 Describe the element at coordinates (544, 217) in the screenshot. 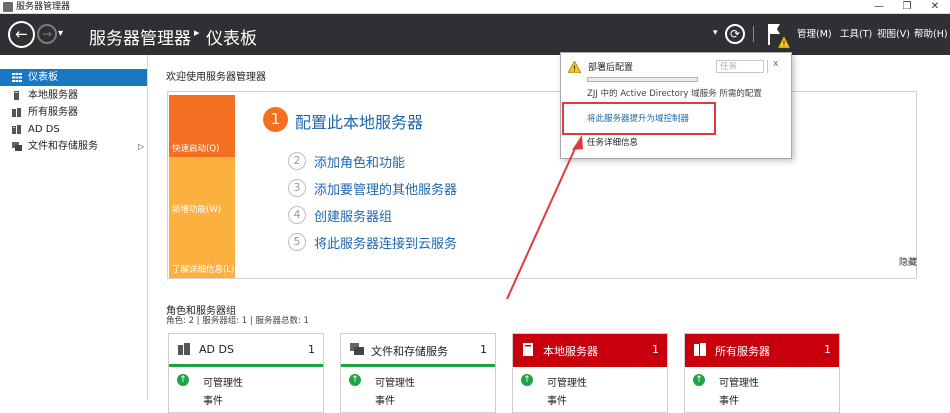

I see `annotation-arrow` at that location.